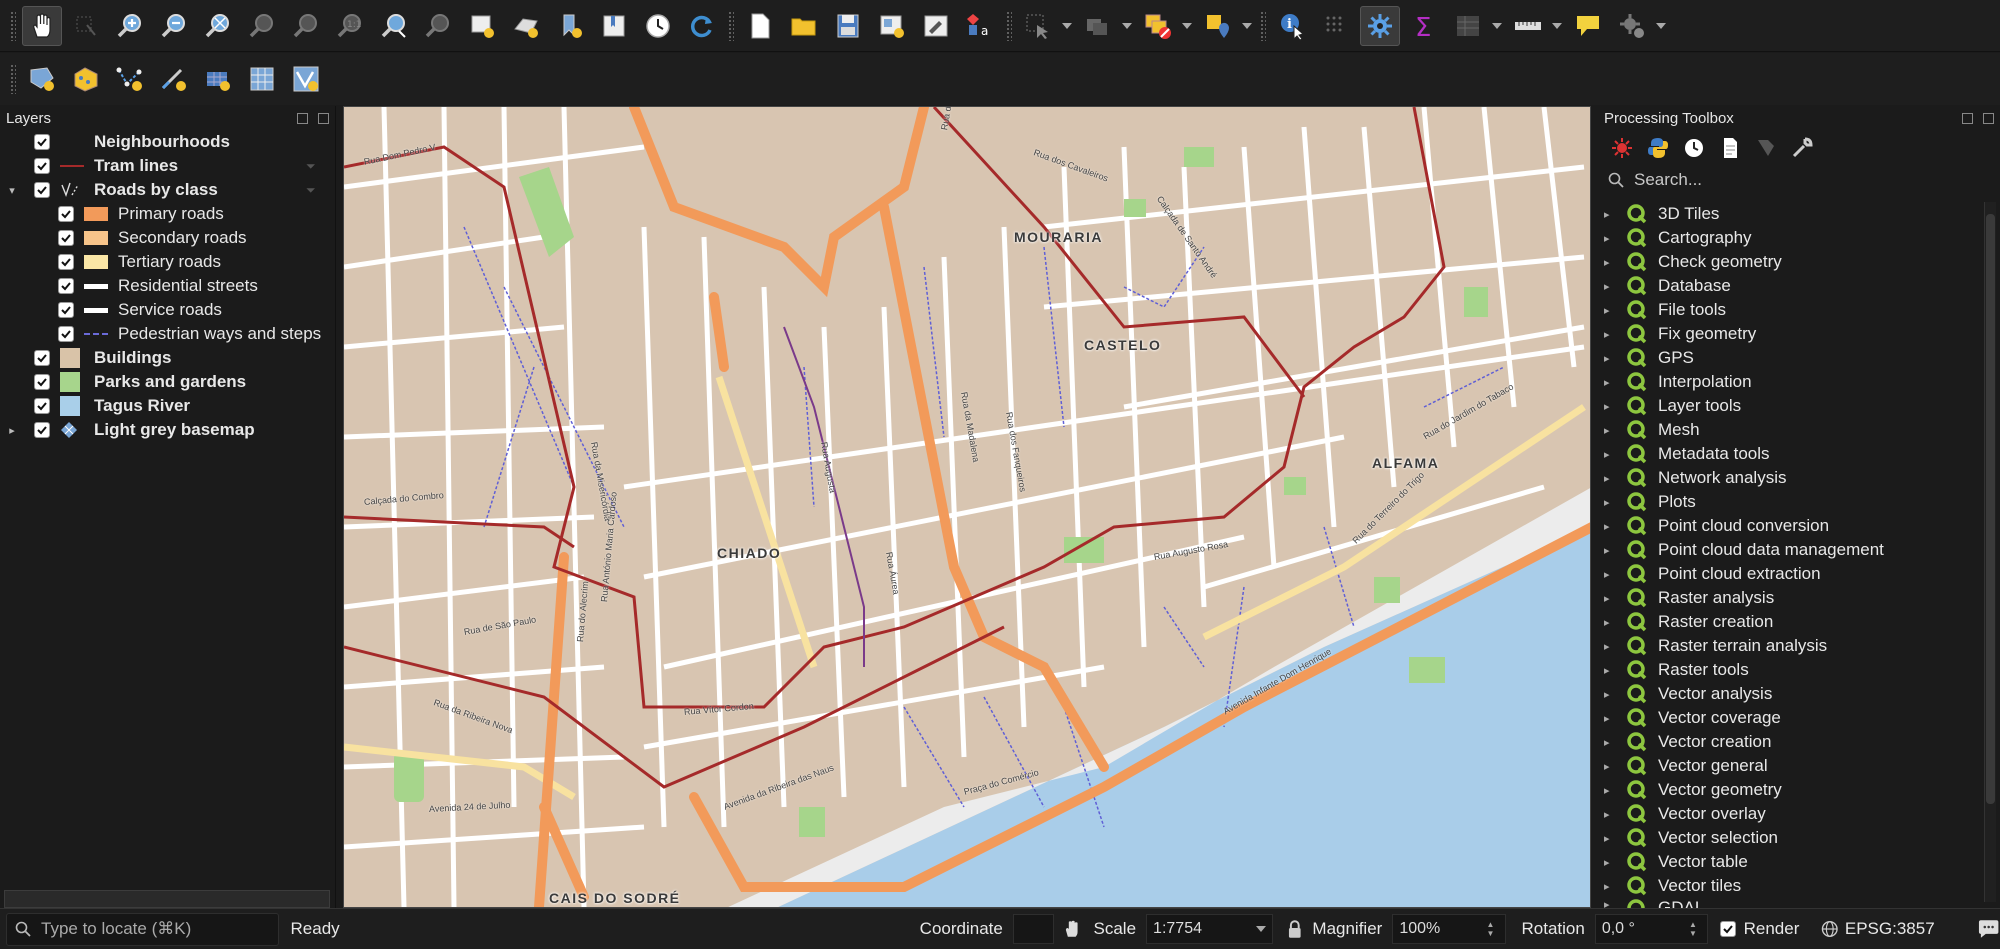 The image size is (2000, 949). What do you see at coordinates (1528, 26) in the screenshot?
I see `measure-button` at bounding box center [1528, 26].